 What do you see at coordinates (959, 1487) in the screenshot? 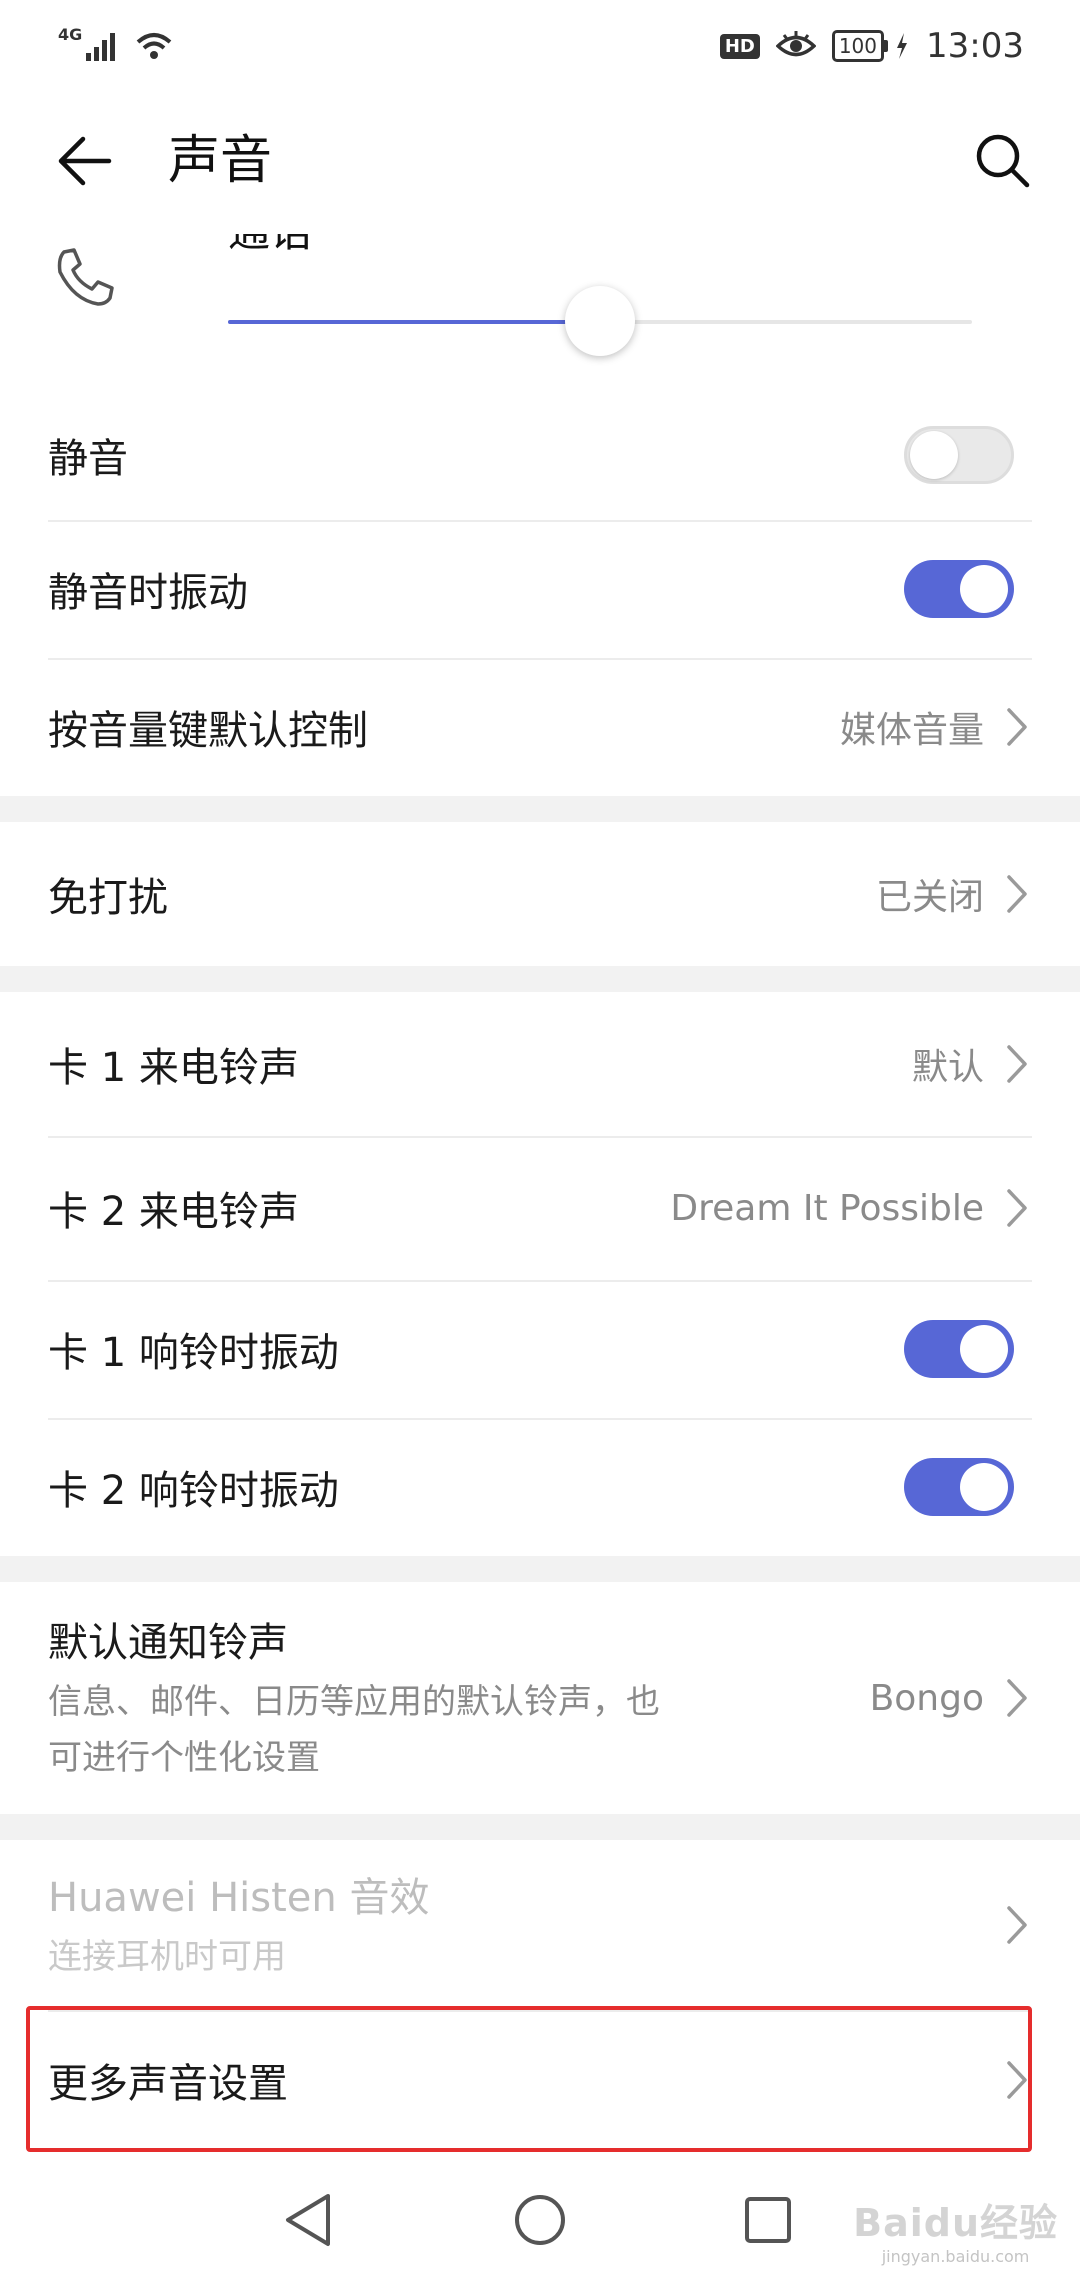
I see `sim2-vibrate-toggle` at bounding box center [959, 1487].